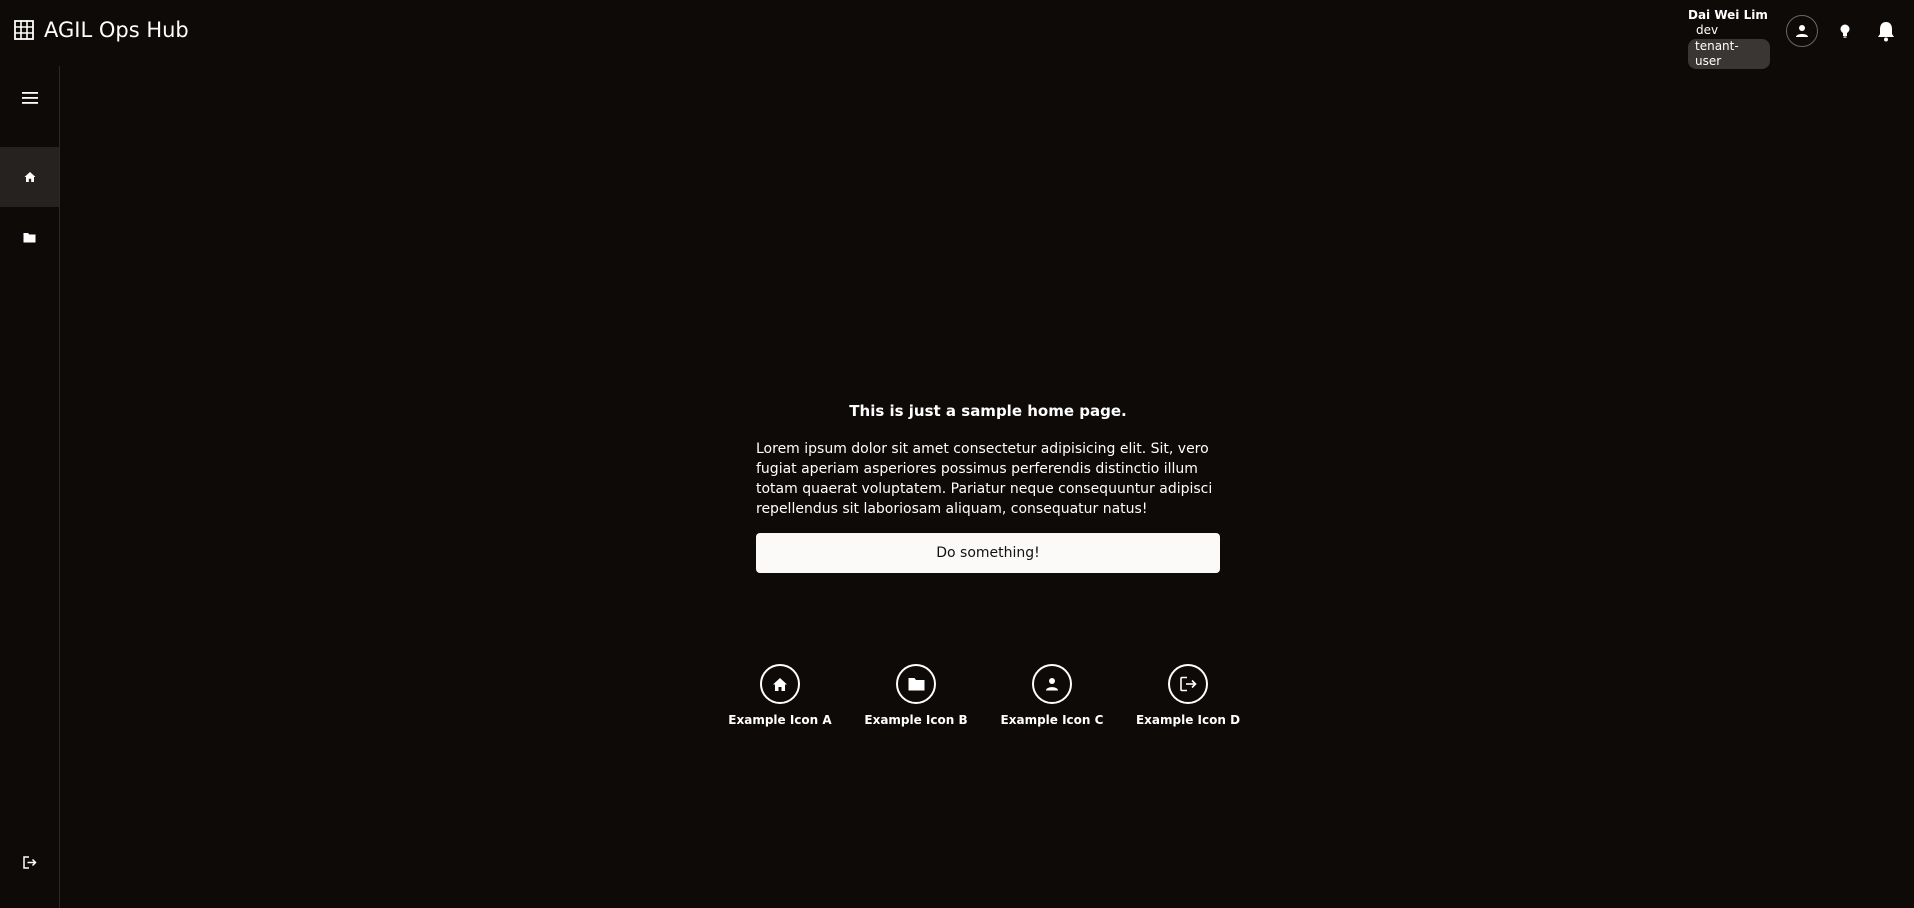 This screenshot has height=908, width=1914. Describe the element at coordinates (780, 720) in the screenshot. I see `example-icon-a-label: Example Icon A` at that location.